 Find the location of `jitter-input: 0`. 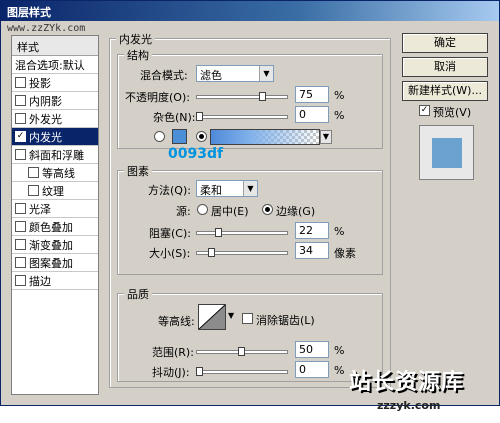

jitter-input: 0 is located at coordinates (312, 369).